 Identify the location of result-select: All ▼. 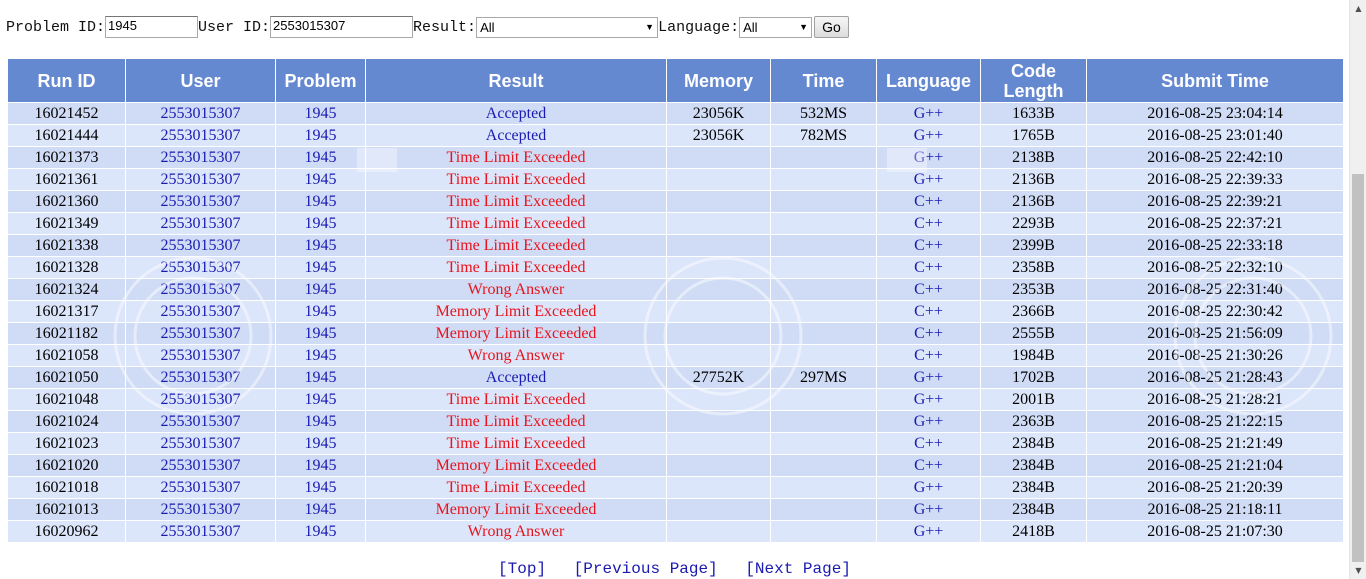
(567, 27).